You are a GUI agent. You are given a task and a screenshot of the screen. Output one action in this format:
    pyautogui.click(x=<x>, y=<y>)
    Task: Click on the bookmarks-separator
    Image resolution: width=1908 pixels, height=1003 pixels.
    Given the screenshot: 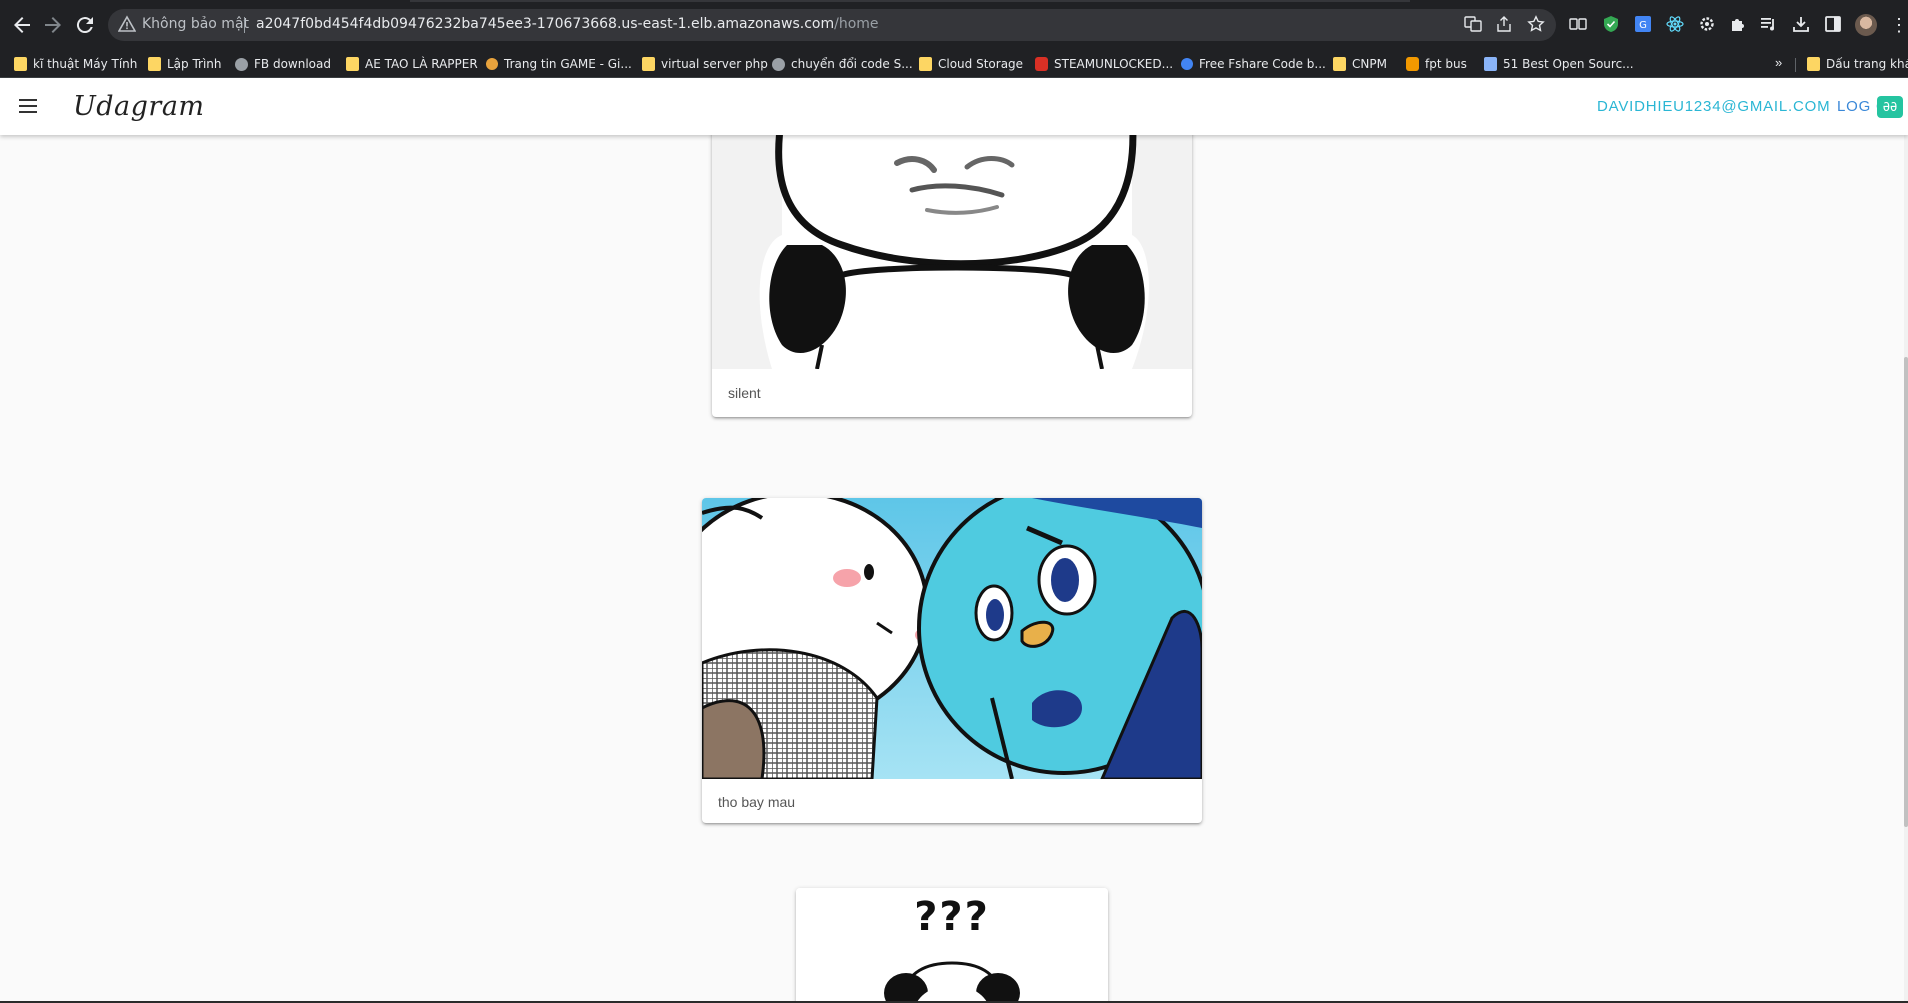 What is the action you would take?
    pyautogui.click(x=1795, y=65)
    